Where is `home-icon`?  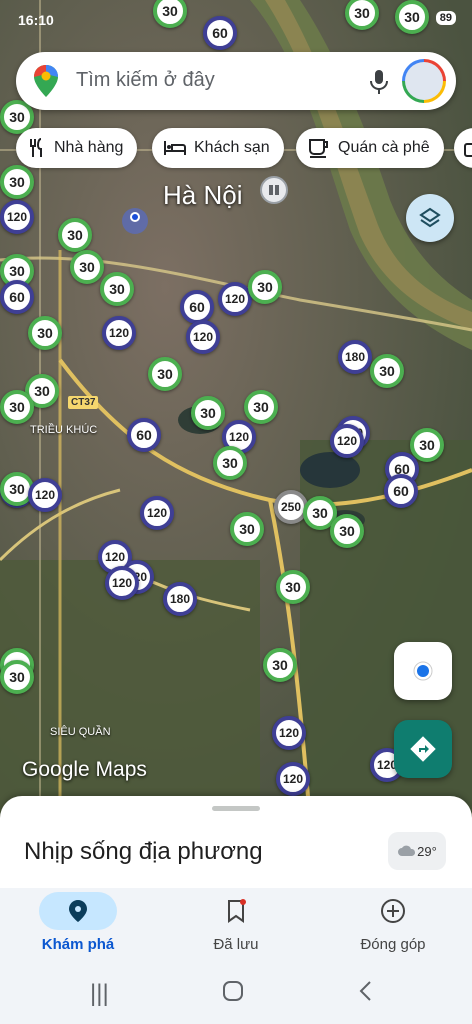
home-icon is located at coordinates (233, 994).